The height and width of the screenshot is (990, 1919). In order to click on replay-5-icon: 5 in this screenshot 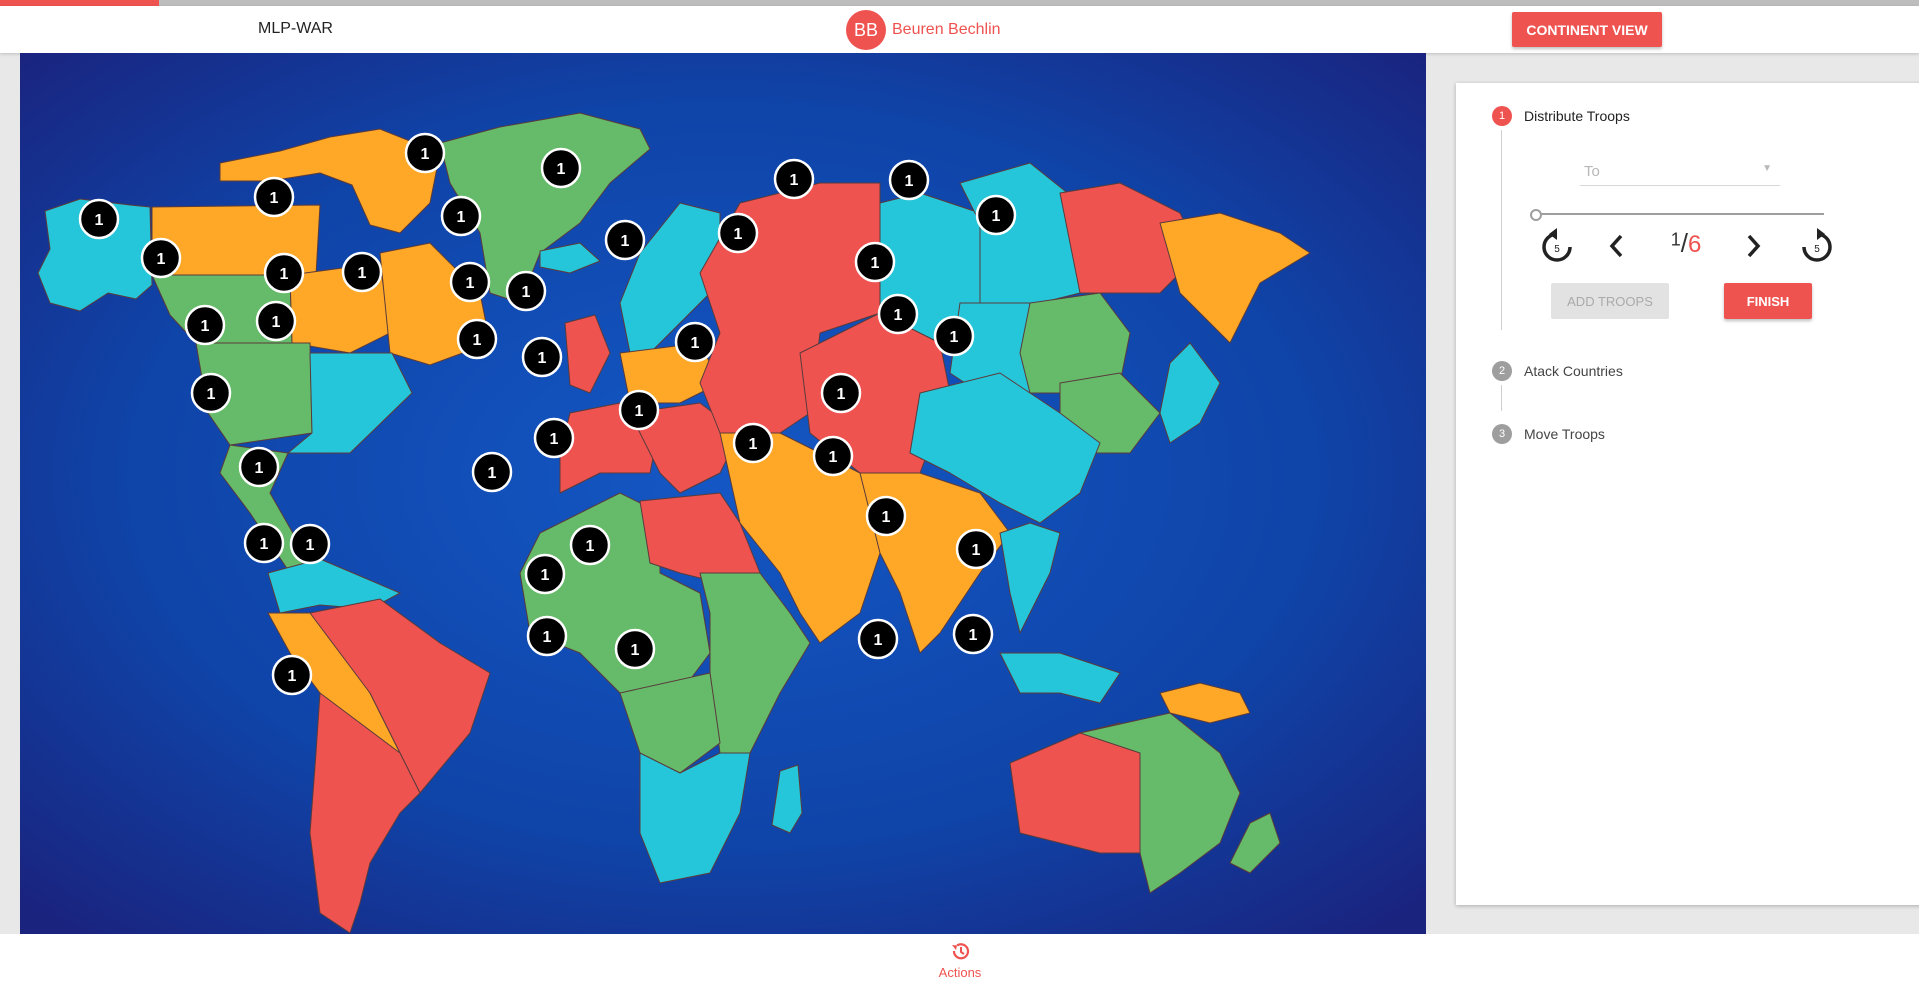, I will do `click(1557, 245)`.